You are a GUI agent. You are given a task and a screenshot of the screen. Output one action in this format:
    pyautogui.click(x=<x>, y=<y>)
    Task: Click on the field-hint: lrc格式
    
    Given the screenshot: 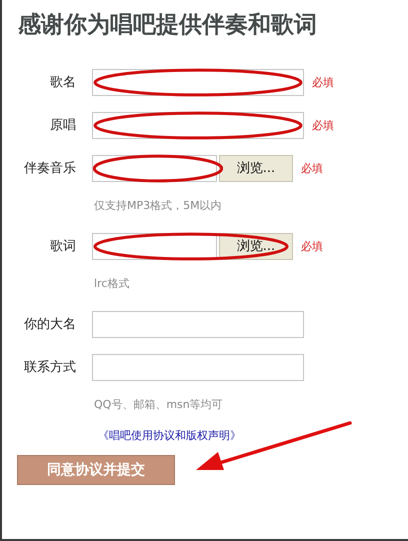 What is the action you would take?
    pyautogui.click(x=112, y=284)
    